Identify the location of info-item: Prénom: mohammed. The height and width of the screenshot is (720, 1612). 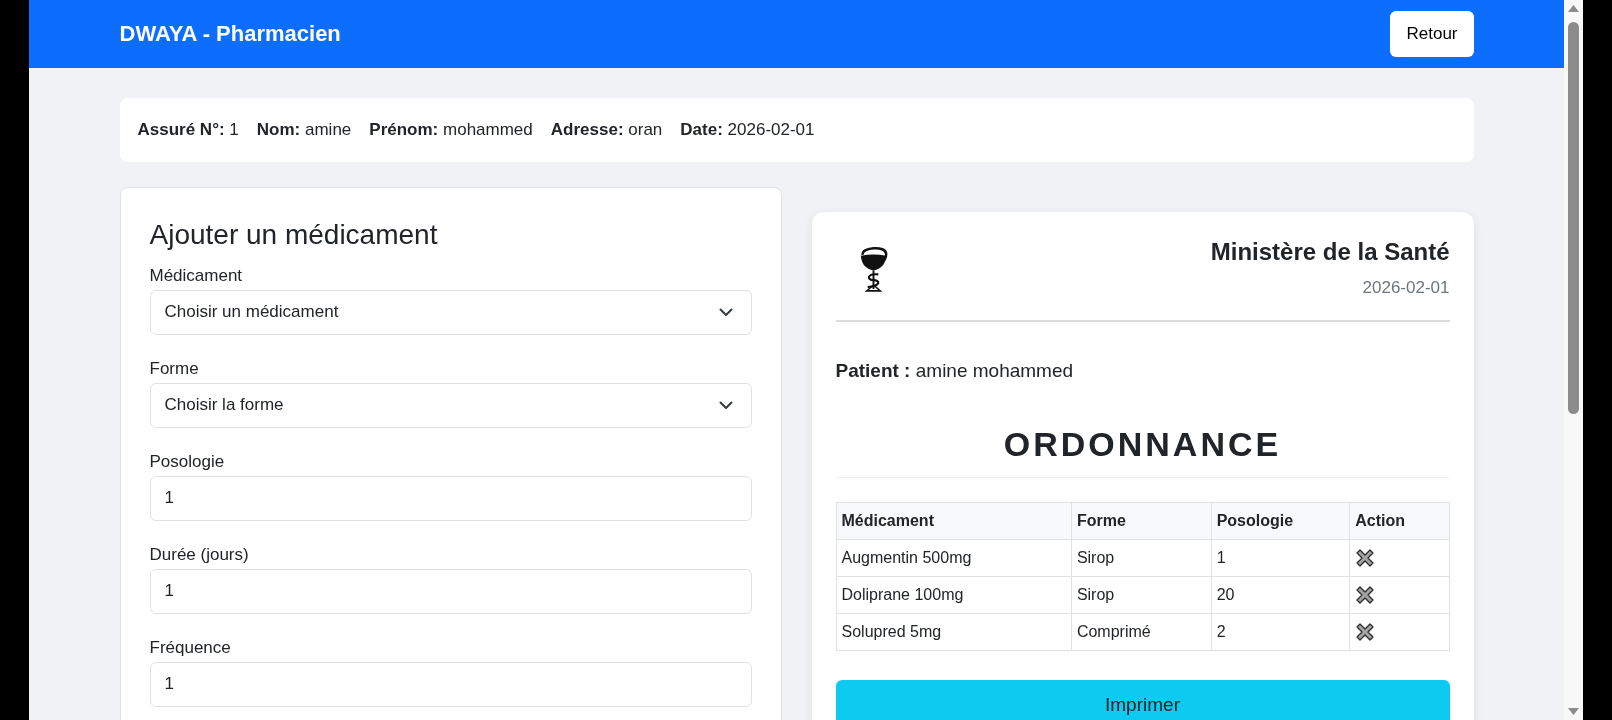
(451, 130).